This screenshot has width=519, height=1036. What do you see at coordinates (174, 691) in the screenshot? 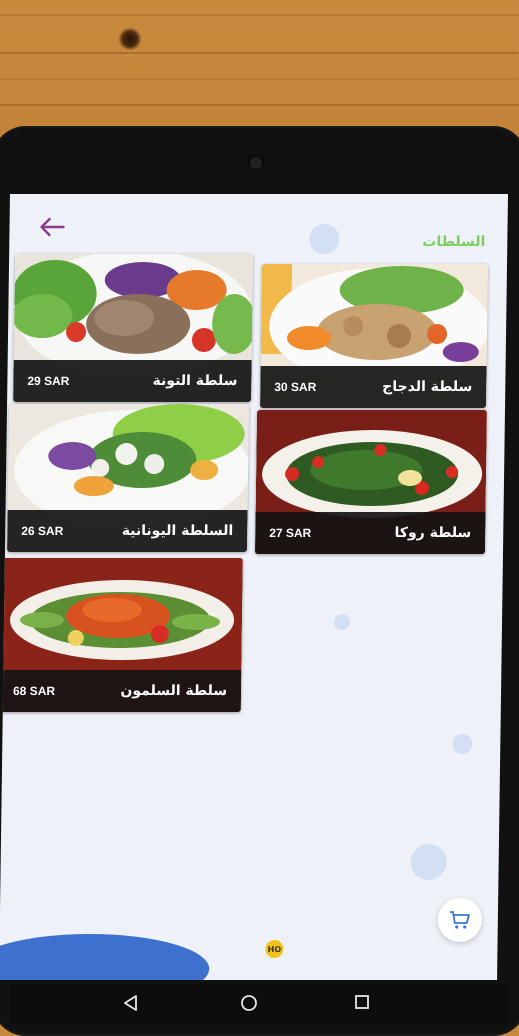
I see `menu-item-name: سلطة السلمون` at bounding box center [174, 691].